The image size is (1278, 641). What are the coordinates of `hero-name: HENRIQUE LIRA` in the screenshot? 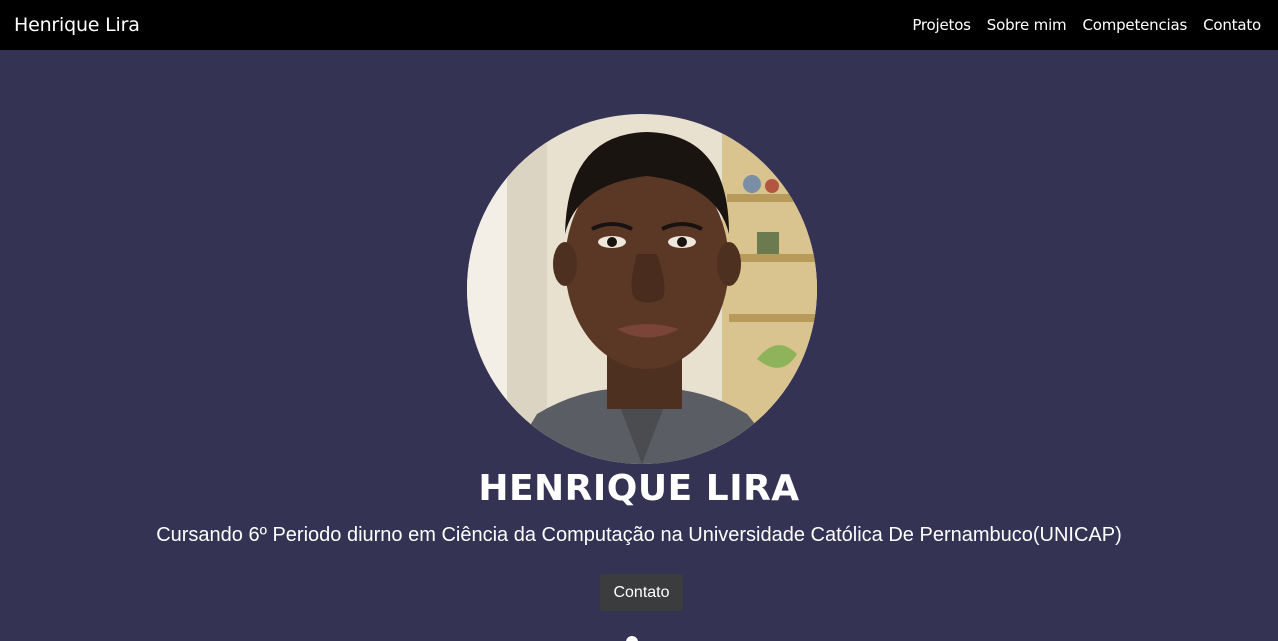 It's located at (639, 488).